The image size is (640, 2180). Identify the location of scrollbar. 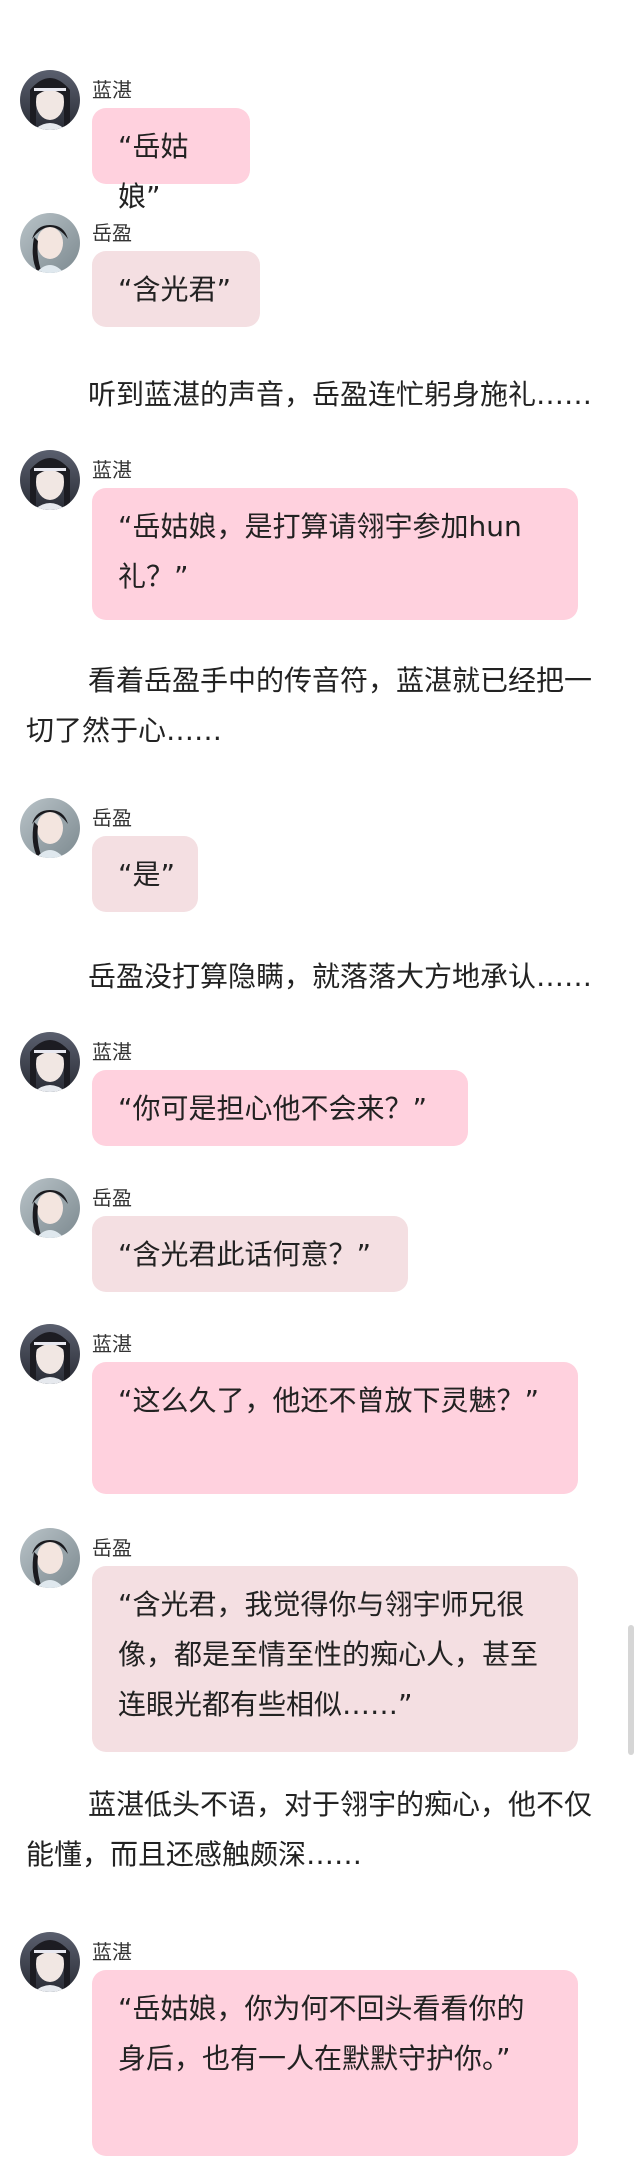
(631, 1690).